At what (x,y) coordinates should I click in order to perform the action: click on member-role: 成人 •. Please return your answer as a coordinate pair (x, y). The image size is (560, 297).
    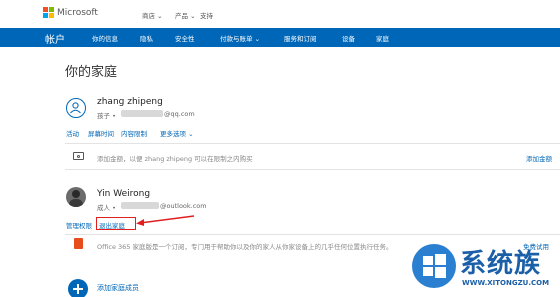
    Looking at the image, I should click on (106, 208).